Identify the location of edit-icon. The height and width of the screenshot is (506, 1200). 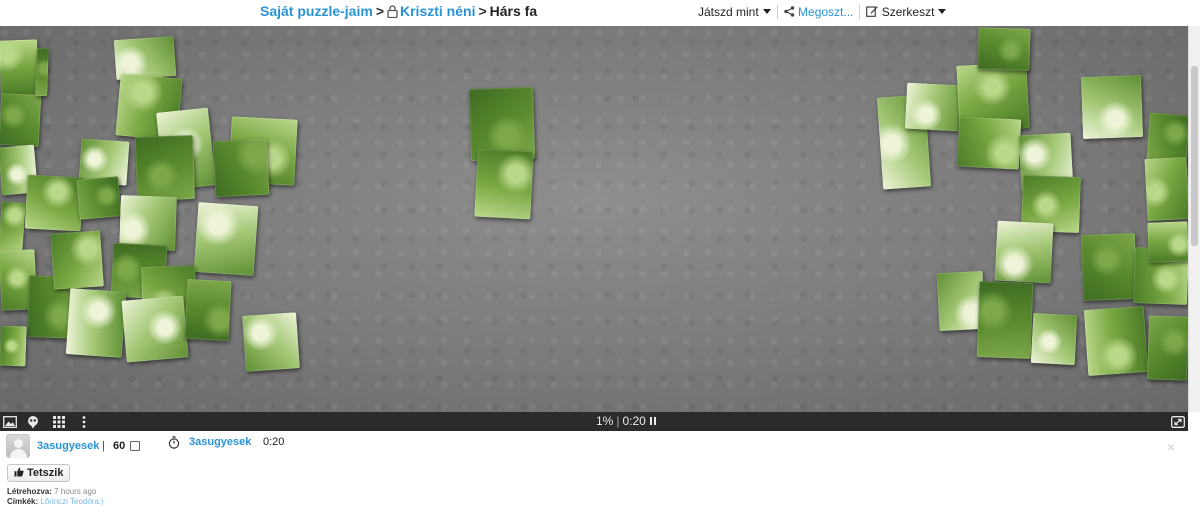
(872, 12).